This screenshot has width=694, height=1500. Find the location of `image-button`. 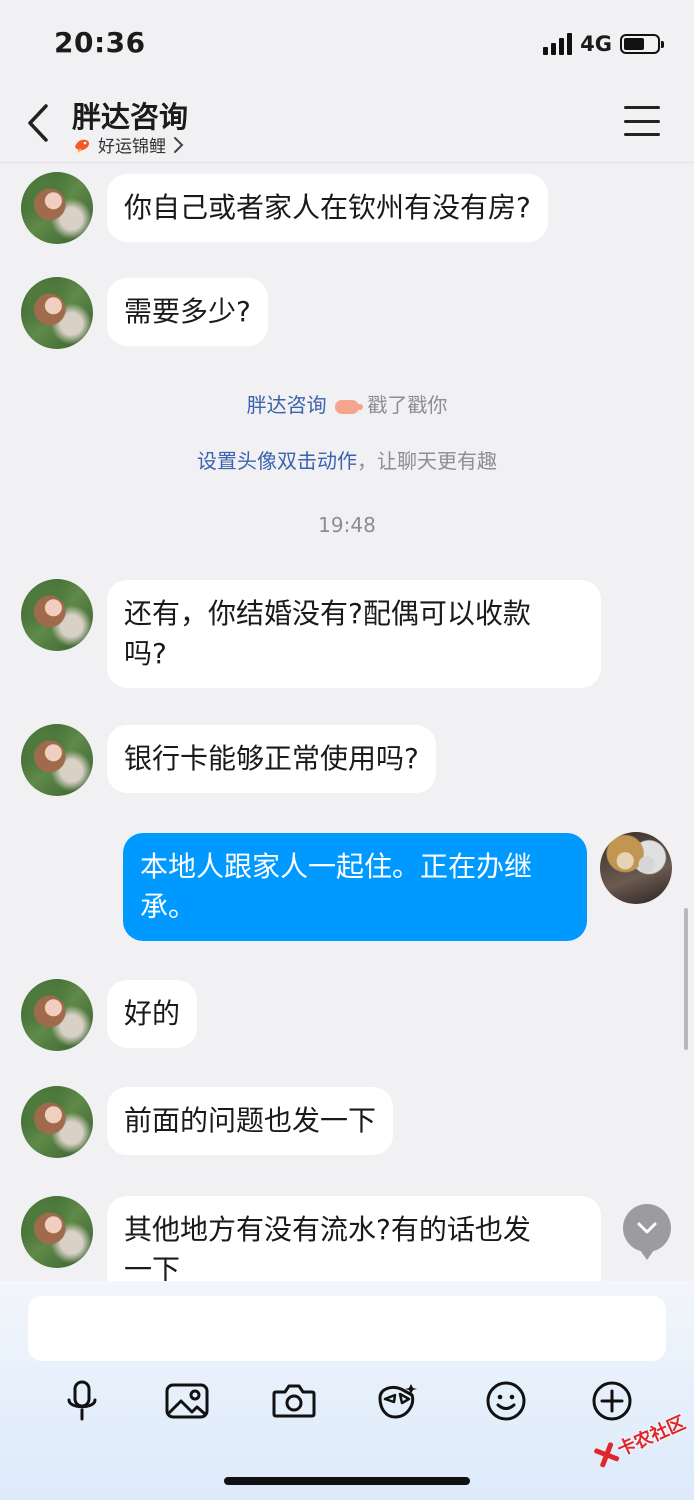

image-button is located at coordinates (187, 1401).